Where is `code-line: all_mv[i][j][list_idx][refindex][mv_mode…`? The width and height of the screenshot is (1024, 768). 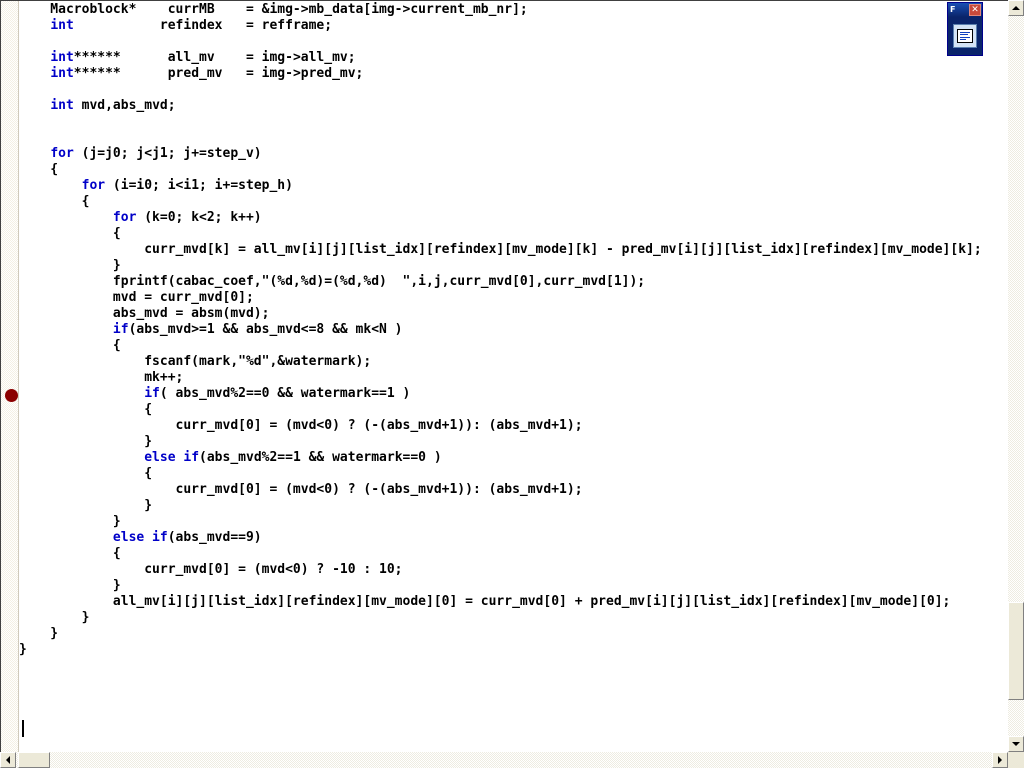 code-line: all_mv[i][j][list_idx][refindex][mv_mode… is located at coordinates (513, 602).